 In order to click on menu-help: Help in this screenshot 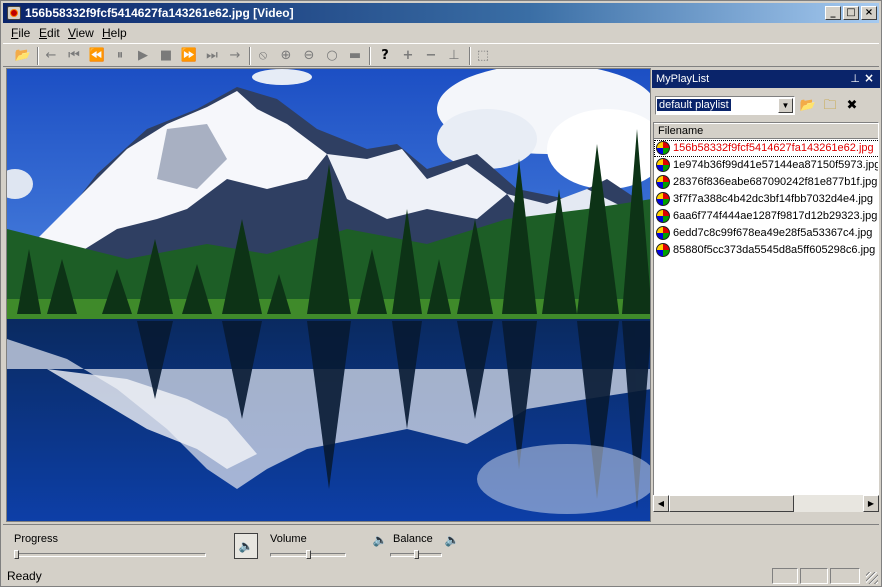, I will do `click(114, 33)`.